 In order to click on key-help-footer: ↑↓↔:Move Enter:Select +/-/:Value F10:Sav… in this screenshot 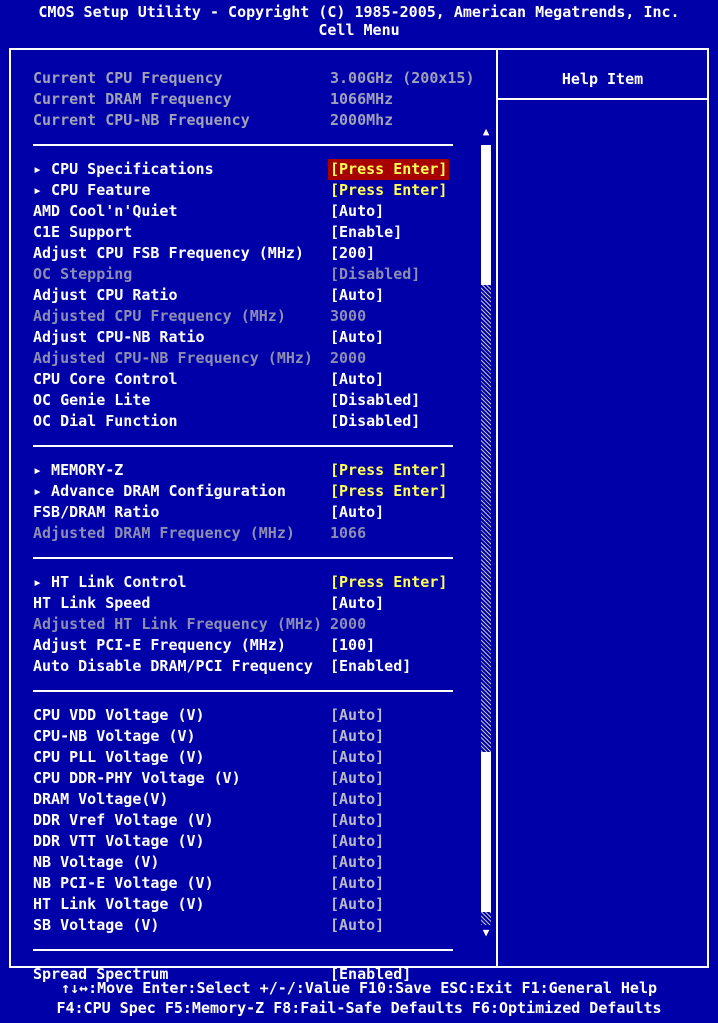, I will do `click(359, 998)`.